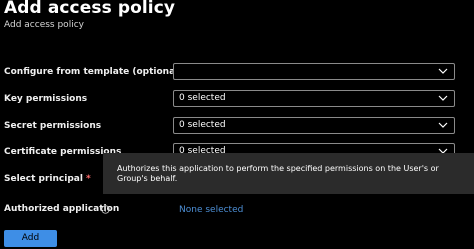 The width and height of the screenshot is (474, 249). I want to click on add-button: Add, so click(30, 238).